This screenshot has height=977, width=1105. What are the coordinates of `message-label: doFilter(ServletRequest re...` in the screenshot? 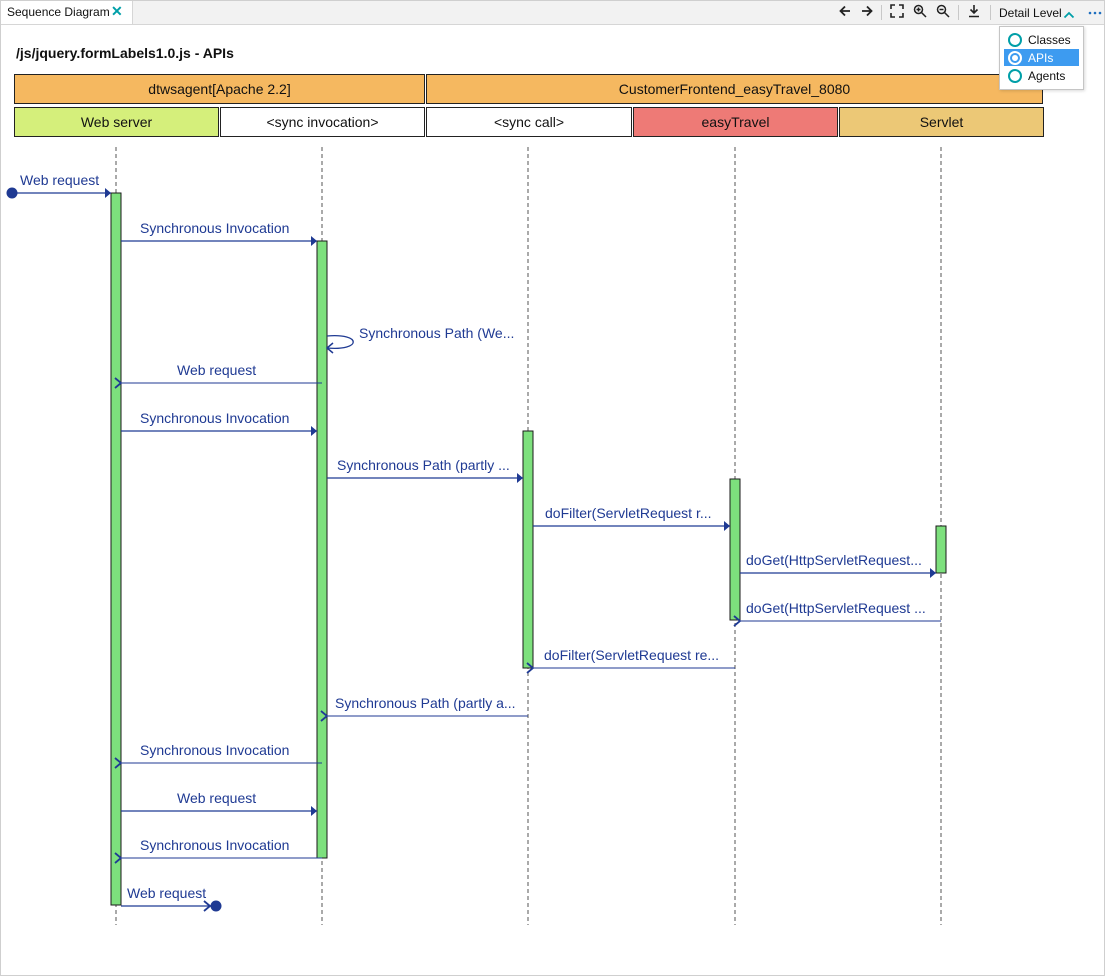 It's located at (631, 655).